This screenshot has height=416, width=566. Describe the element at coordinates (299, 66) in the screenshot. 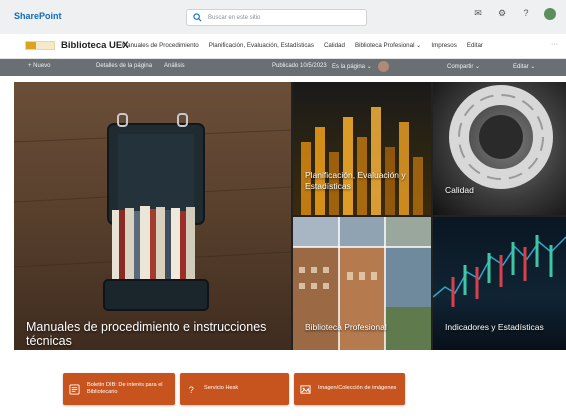

I see `published-status: Publicado 10/5/2023` at that location.